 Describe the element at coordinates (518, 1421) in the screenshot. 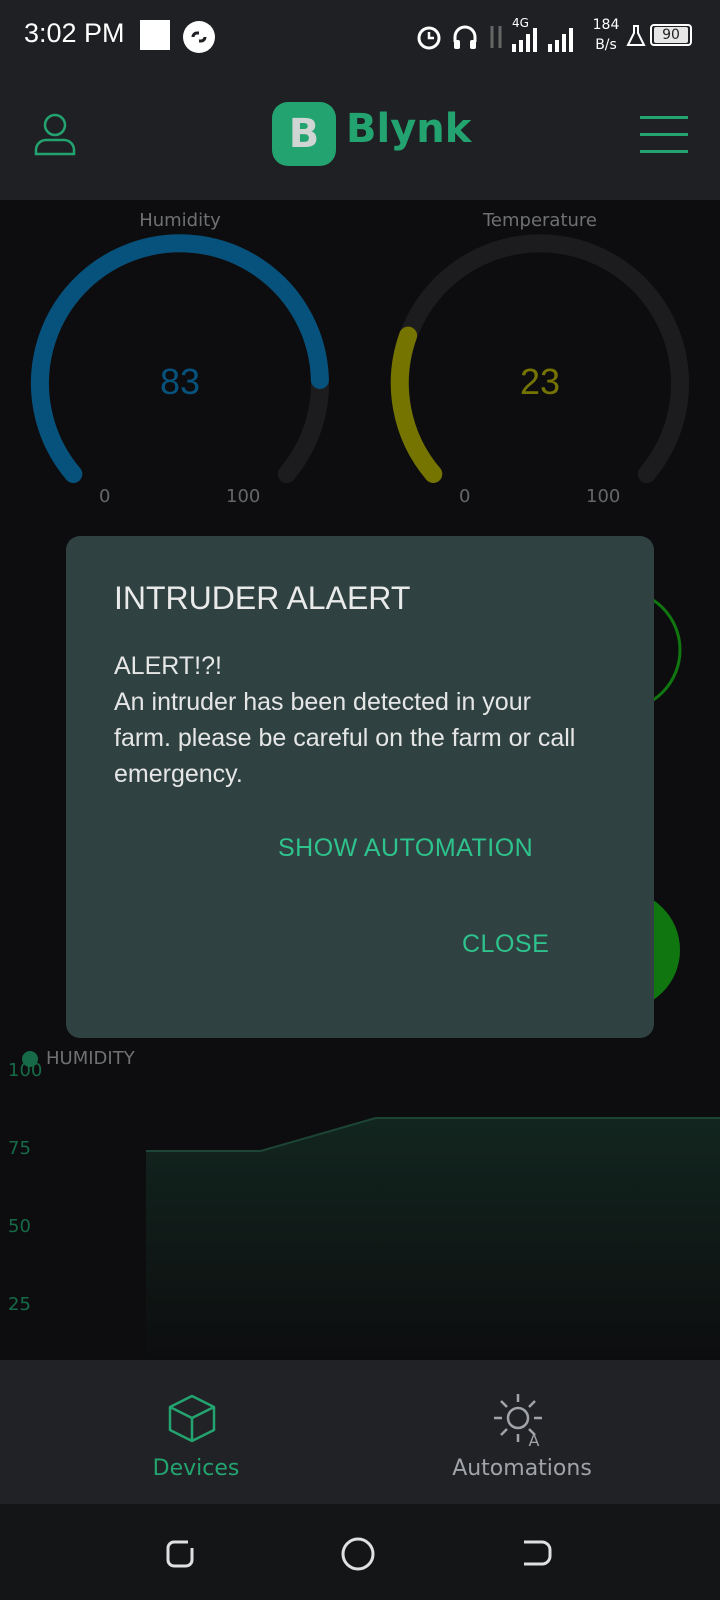

I see `automation-sun-icon: A` at that location.